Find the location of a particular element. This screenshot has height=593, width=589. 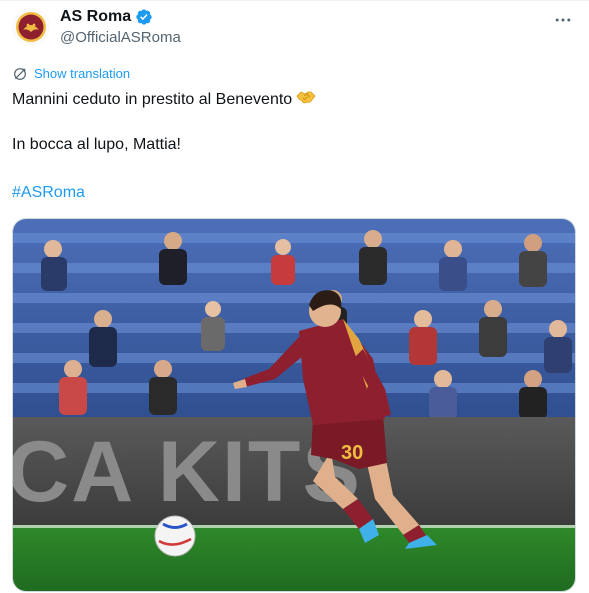

shirt-number: 30 is located at coordinates (352, 453).